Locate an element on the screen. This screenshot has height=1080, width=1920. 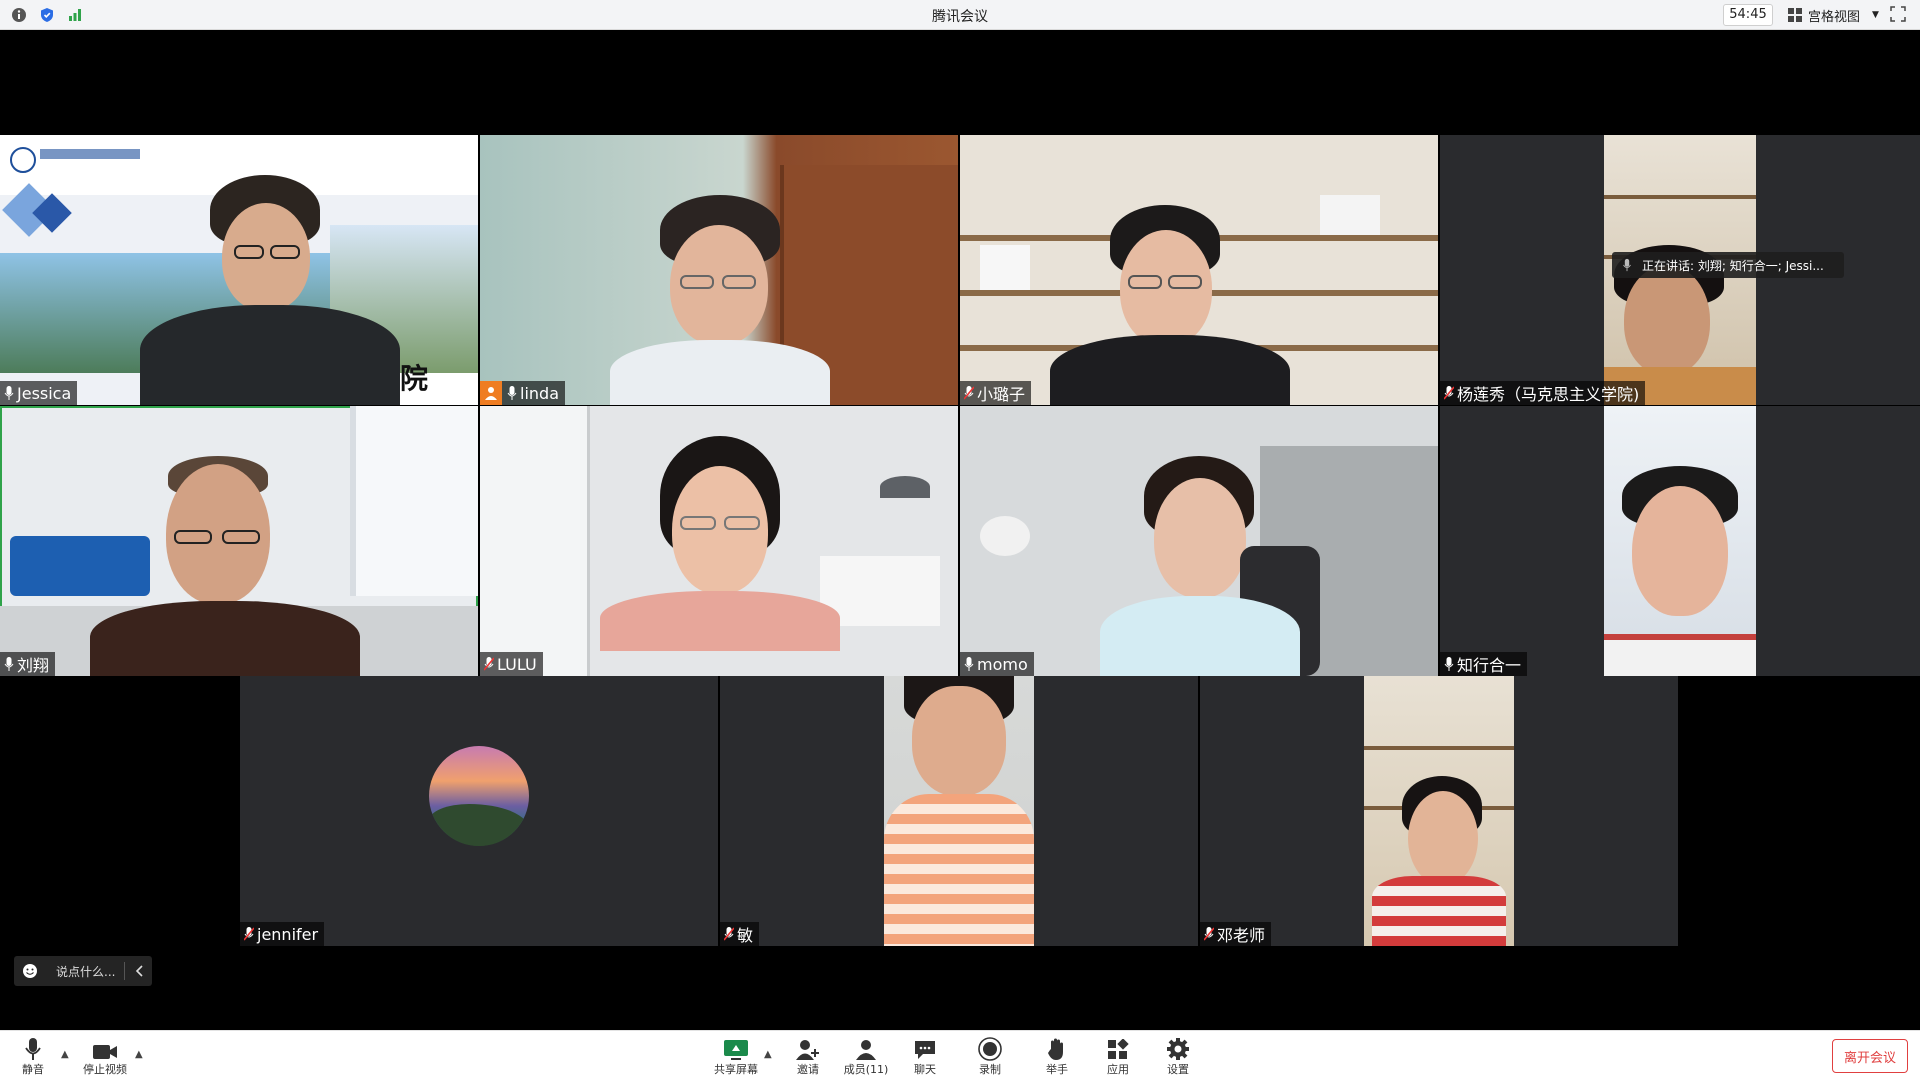
fullscreen-icon is located at coordinates (1899, 15).